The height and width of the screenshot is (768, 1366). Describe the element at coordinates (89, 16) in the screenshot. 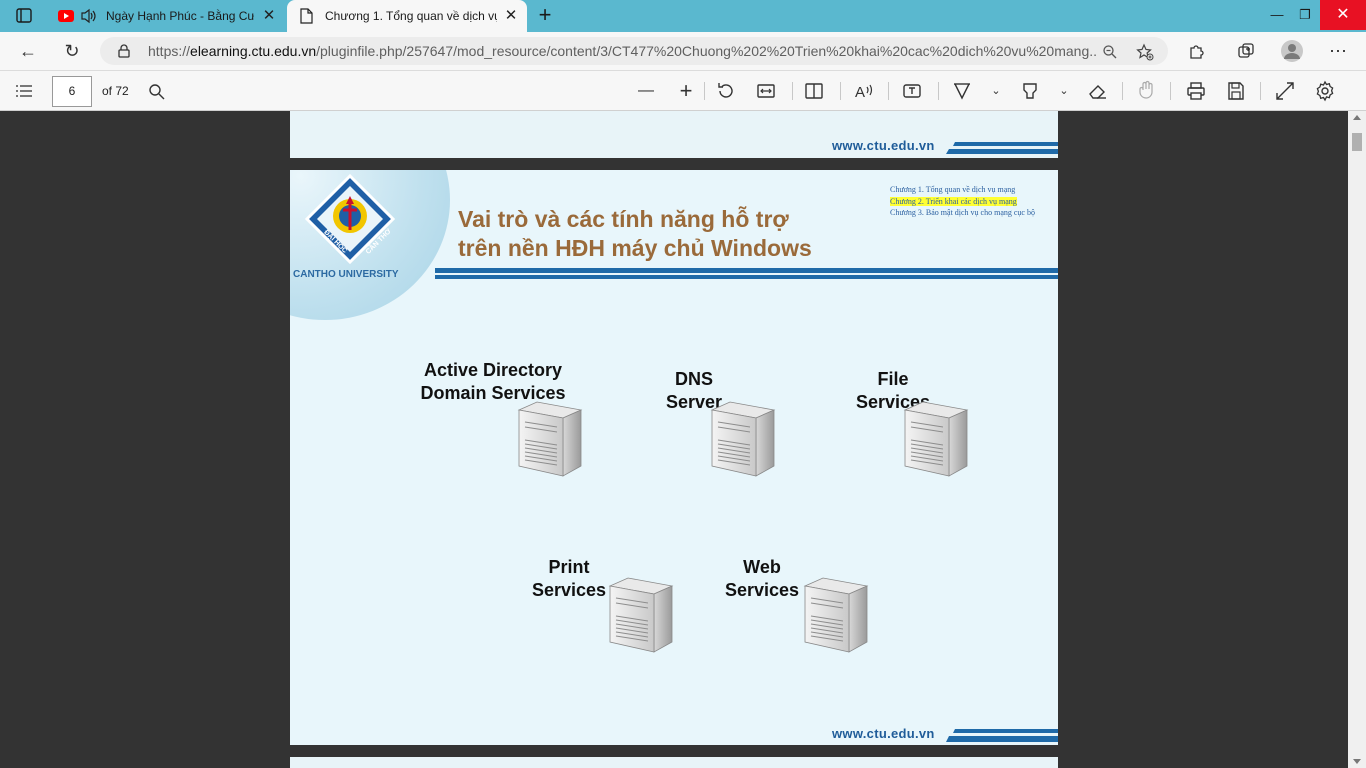

I see `speaker-icon` at that location.